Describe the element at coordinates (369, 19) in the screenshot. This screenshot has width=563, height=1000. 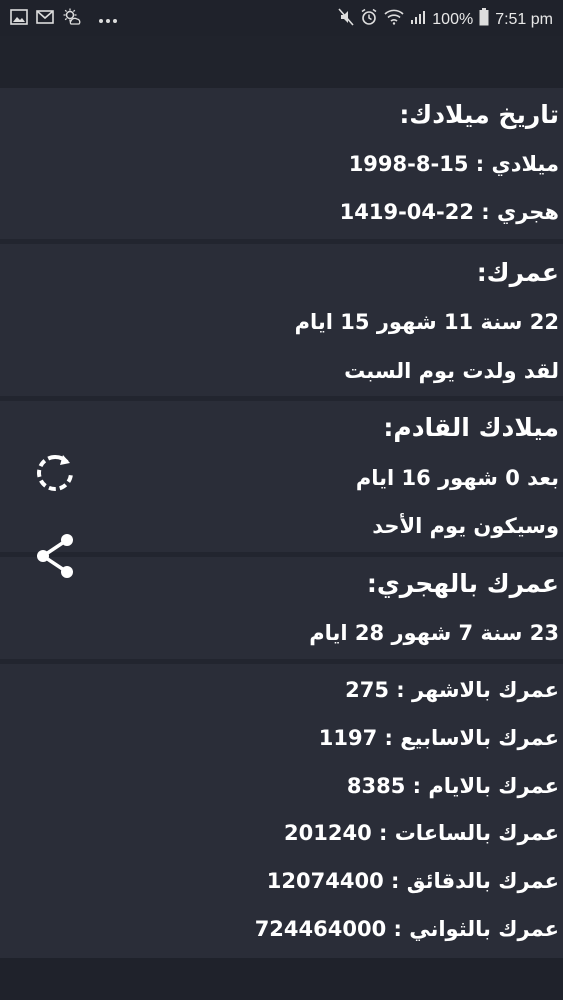
I see `alarm-icon` at that location.